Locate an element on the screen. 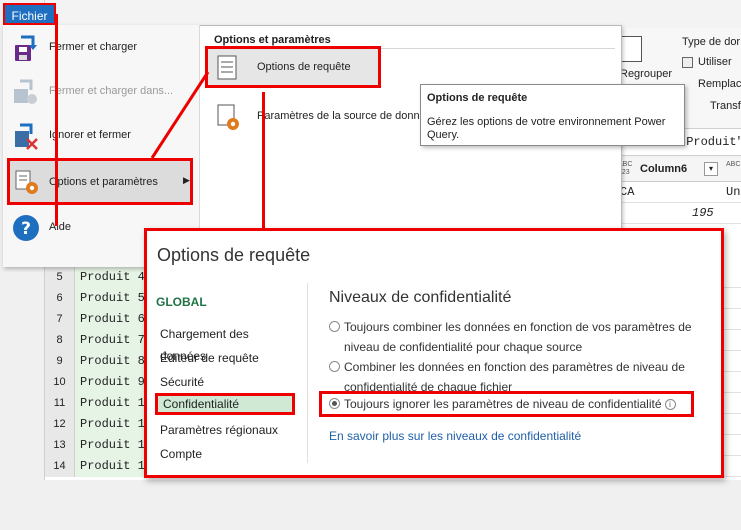 The height and width of the screenshot is (530, 741). row-number: 7 is located at coordinates (60, 319).